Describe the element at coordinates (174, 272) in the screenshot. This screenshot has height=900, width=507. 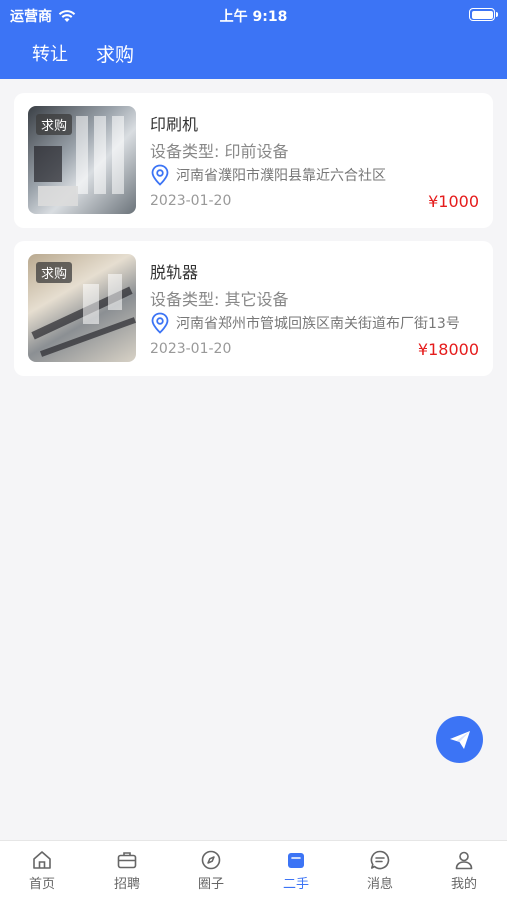
I see `listing-title: 脱轨器` at that location.